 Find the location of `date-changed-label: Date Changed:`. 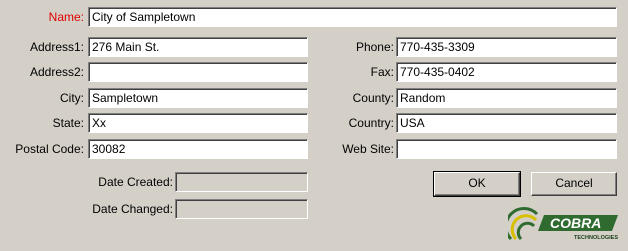

date-changed-label: Date Changed: is located at coordinates (132, 209).